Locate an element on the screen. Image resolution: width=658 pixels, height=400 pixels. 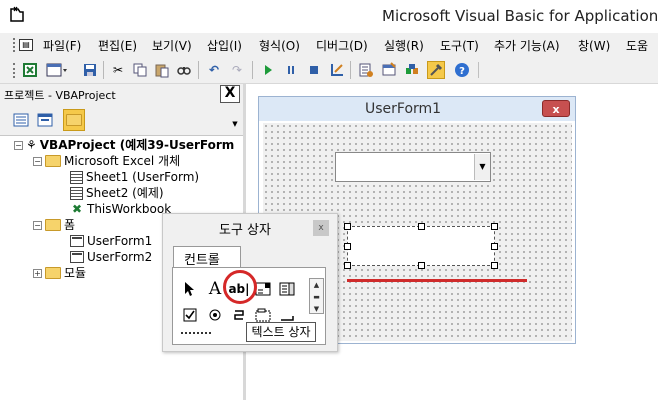
tree-item-label: Sheet2 (예제) is located at coordinates (125, 193).